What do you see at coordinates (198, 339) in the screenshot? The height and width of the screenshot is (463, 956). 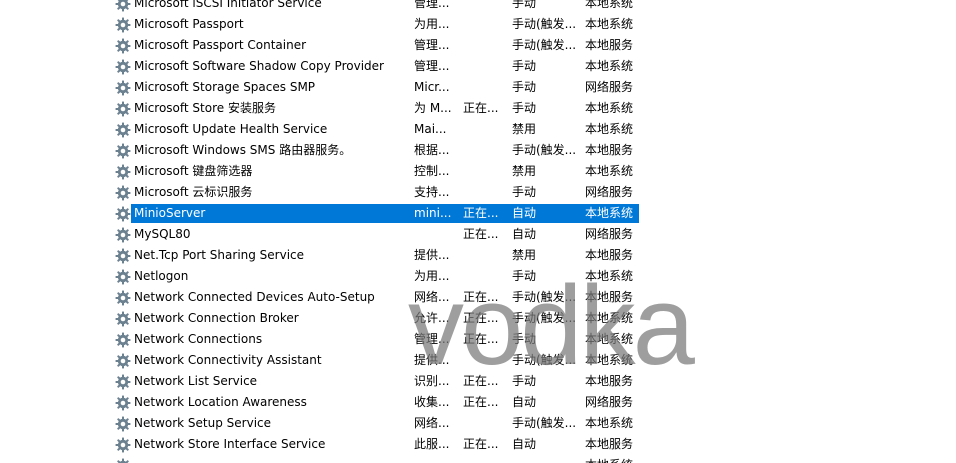 I see `service-name: Network Connections` at bounding box center [198, 339].